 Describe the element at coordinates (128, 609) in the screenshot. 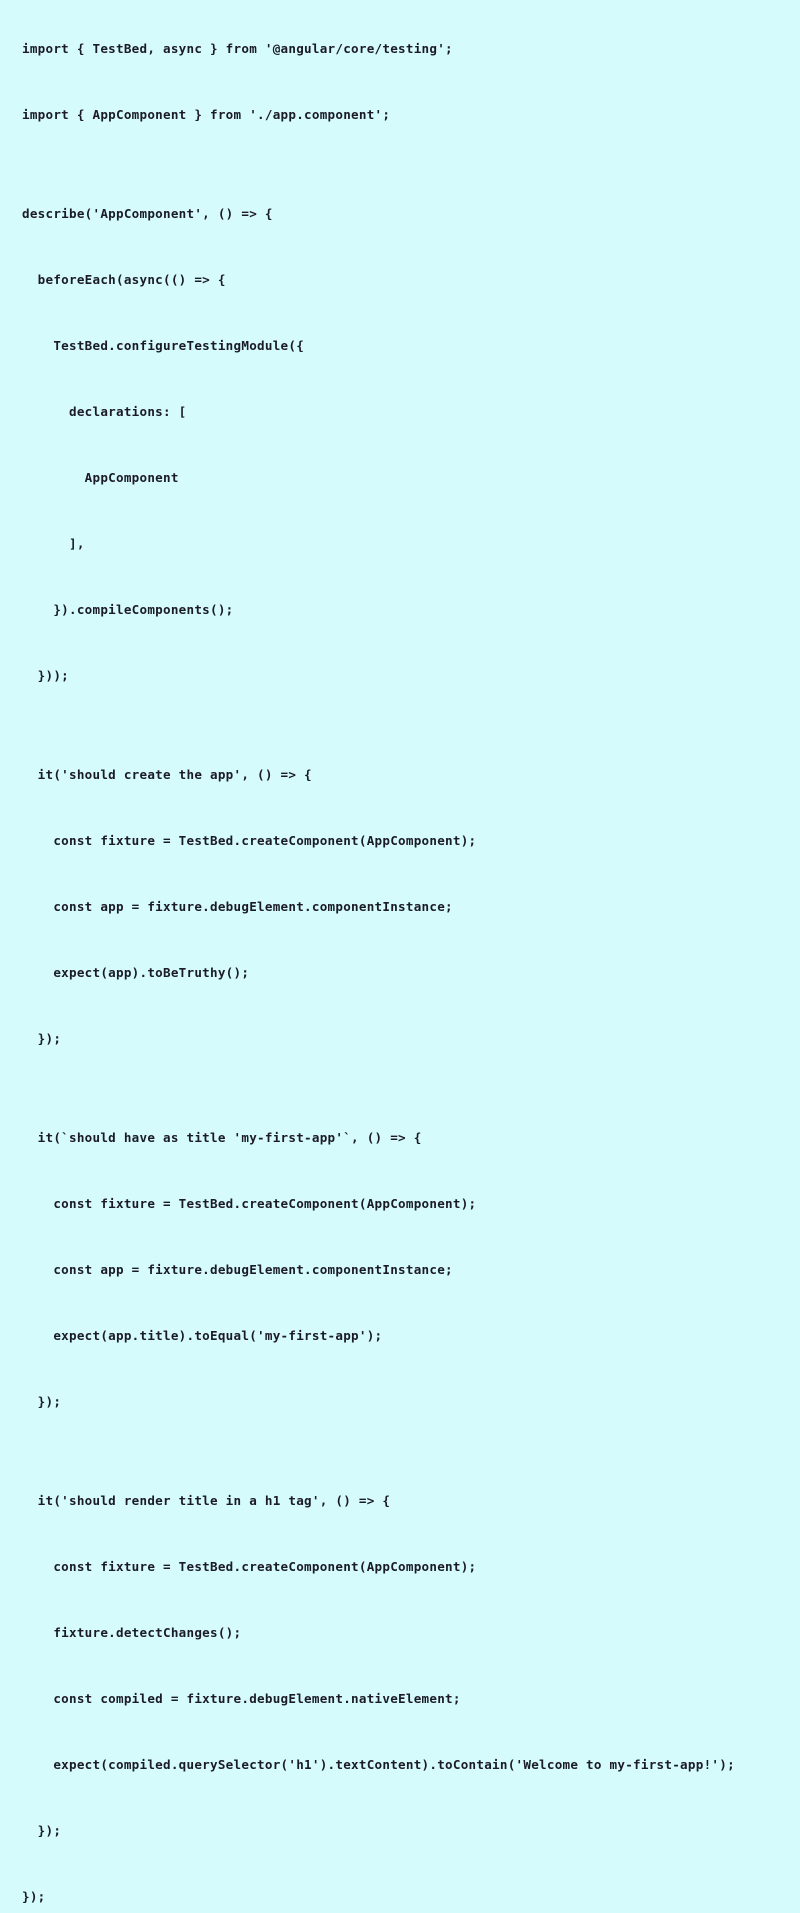

I see `code-line: }).compileComponents();` at that location.